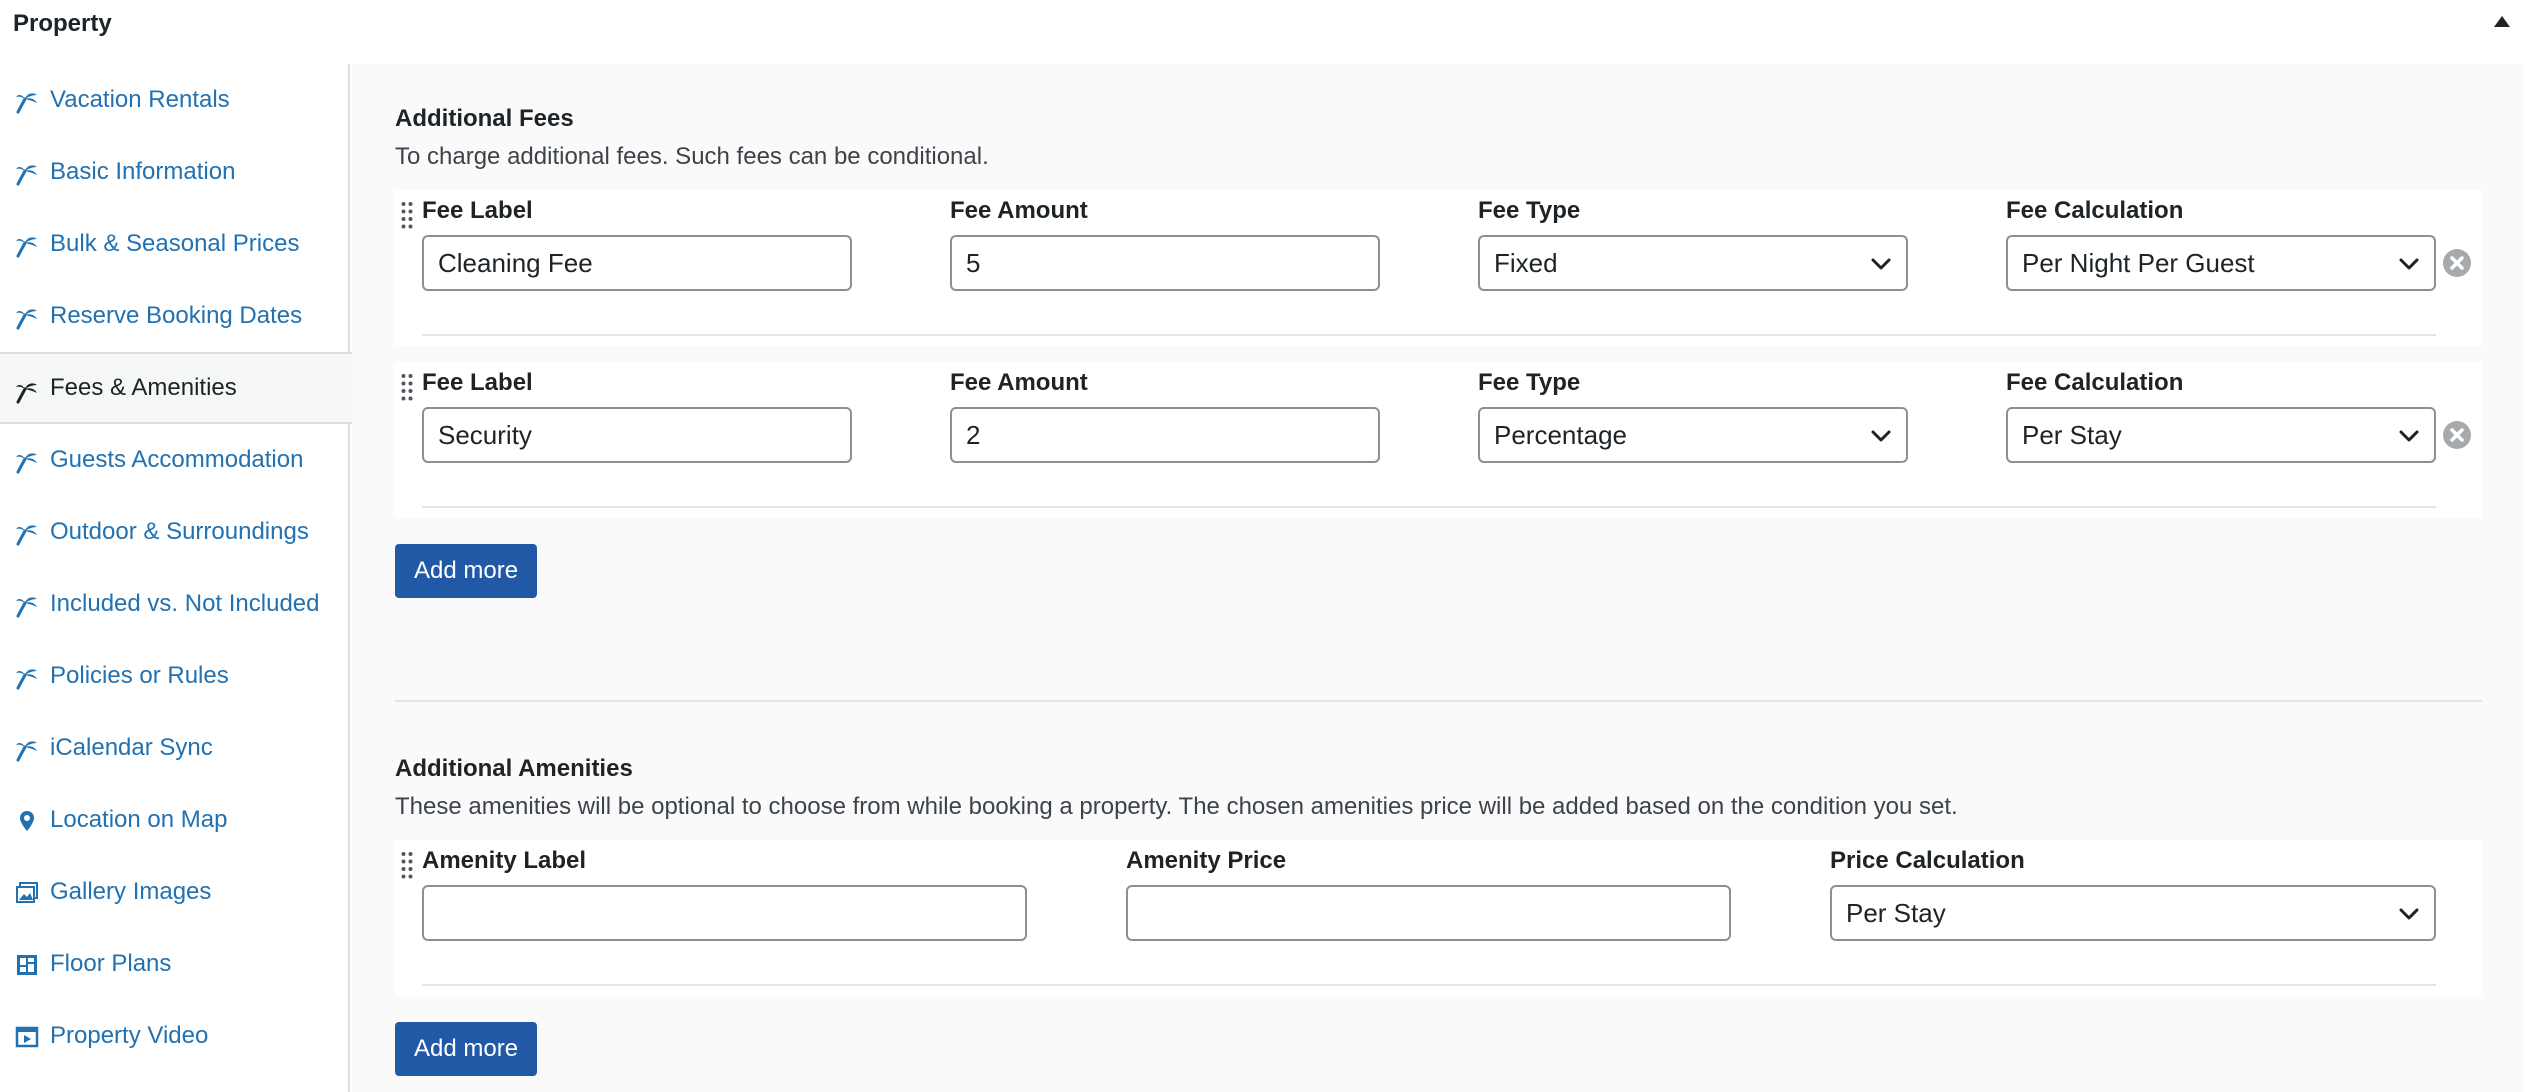 The width and height of the screenshot is (2524, 1092). What do you see at coordinates (129, 1035) in the screenshot?
I see `sidebar-item-label: Property Video` at bounding box center [129, 1035].